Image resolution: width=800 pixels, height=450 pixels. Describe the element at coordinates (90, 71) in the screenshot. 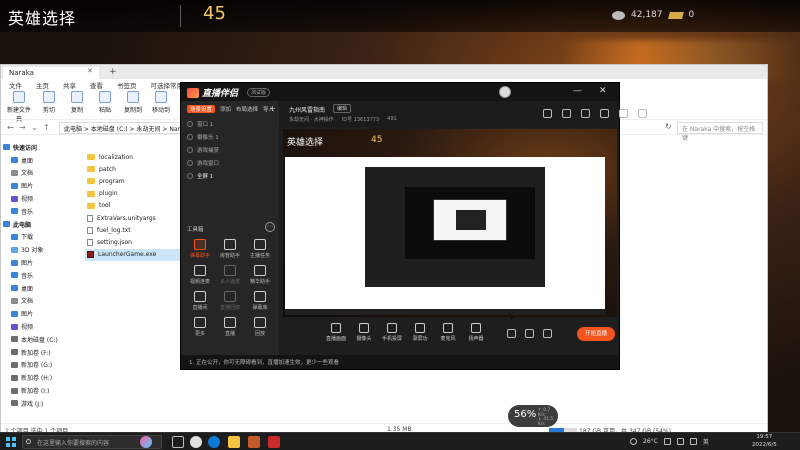

I see `close-tab-icon: ✕` at that location.